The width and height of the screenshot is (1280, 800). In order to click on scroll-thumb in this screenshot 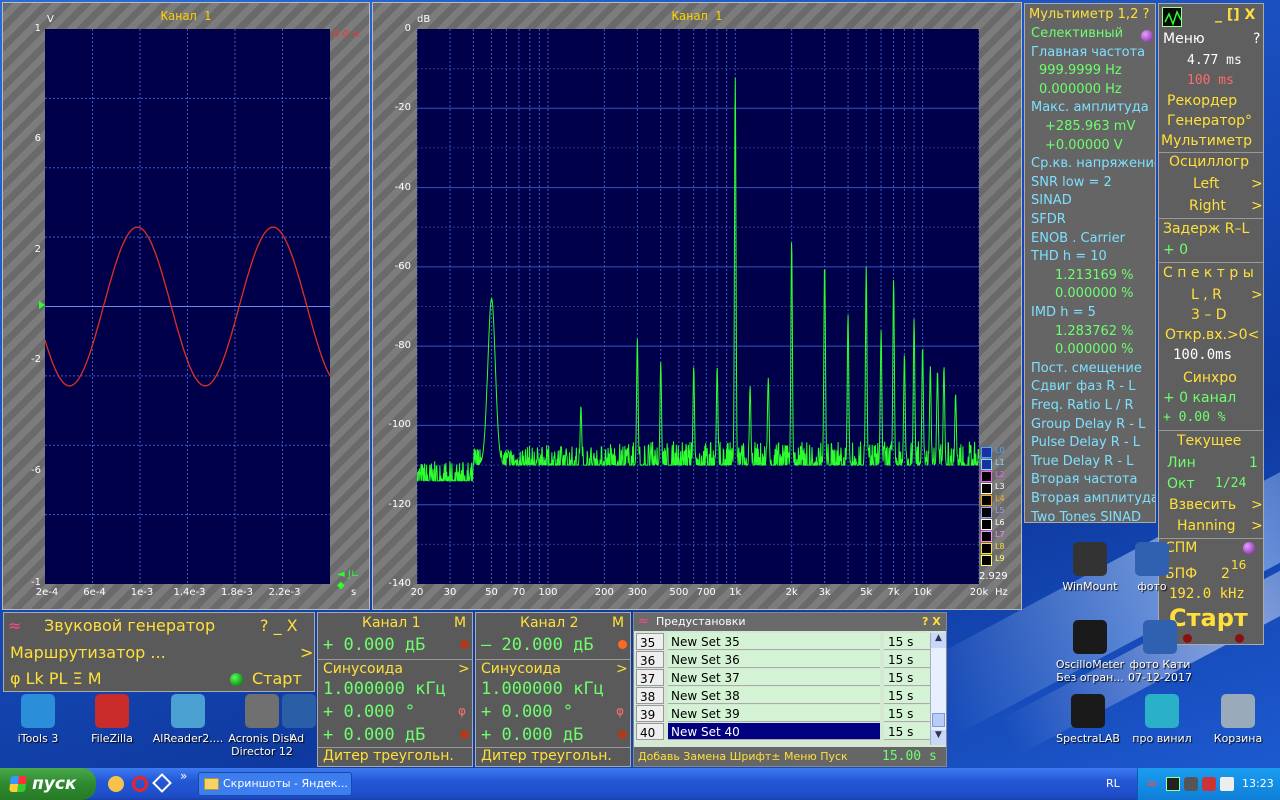, I will do `click(938, 720)`.